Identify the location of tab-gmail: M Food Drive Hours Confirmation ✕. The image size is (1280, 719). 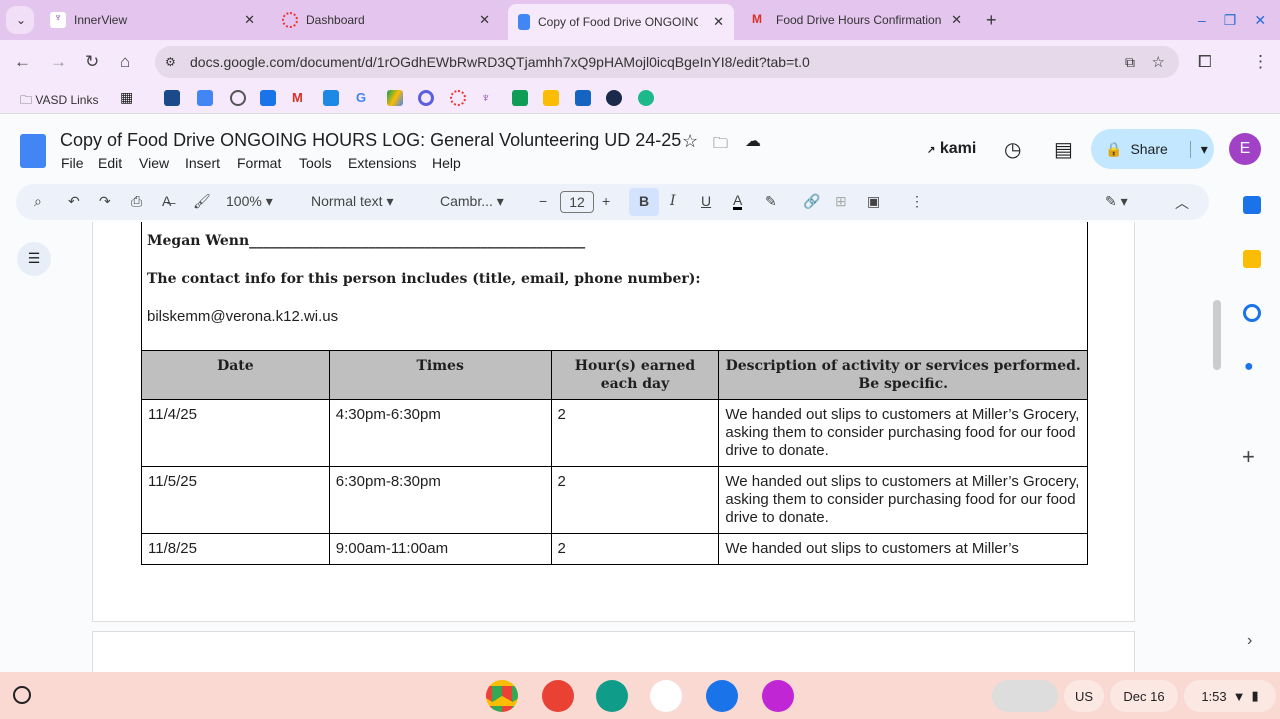
(857, 20).